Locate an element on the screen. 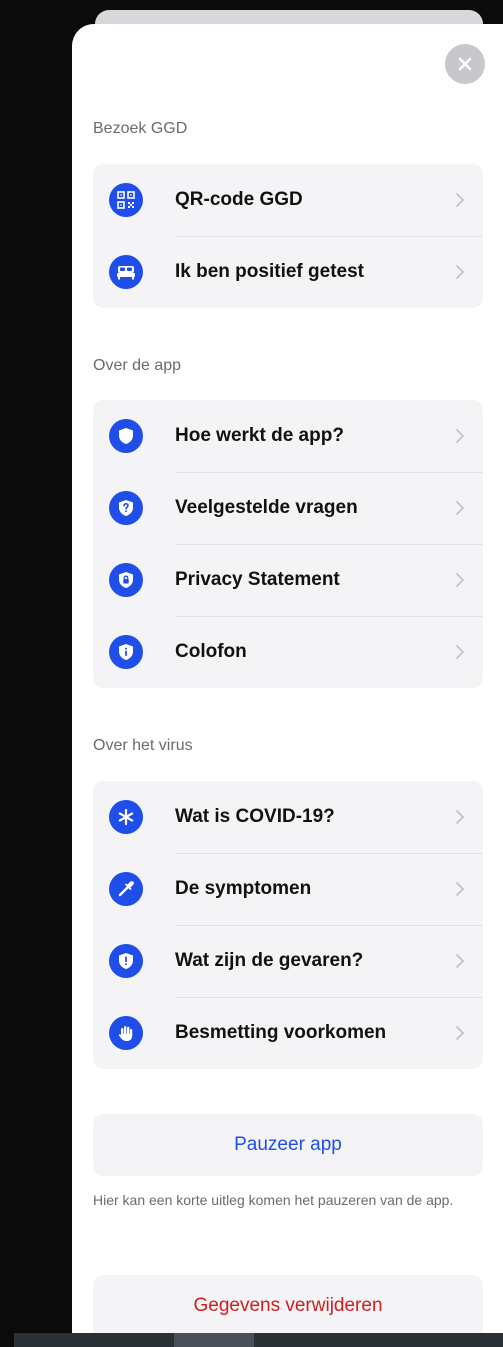 Image resolution: width=503 pixels, height=1347 pixels. menu-item-qr-code: QR-code GGD is located at coordinates (288, 200).